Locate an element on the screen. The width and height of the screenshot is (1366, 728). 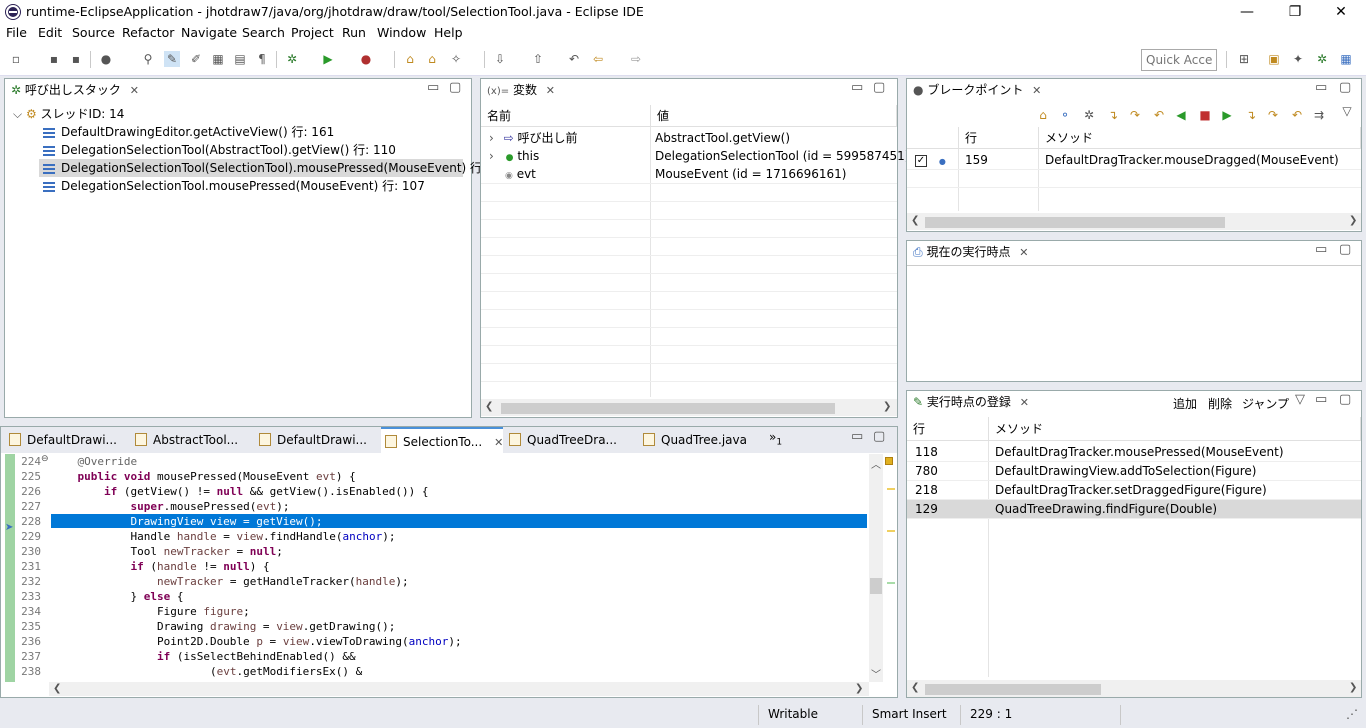
forward-icon: ⇨ is located at coordinates (636, 59).